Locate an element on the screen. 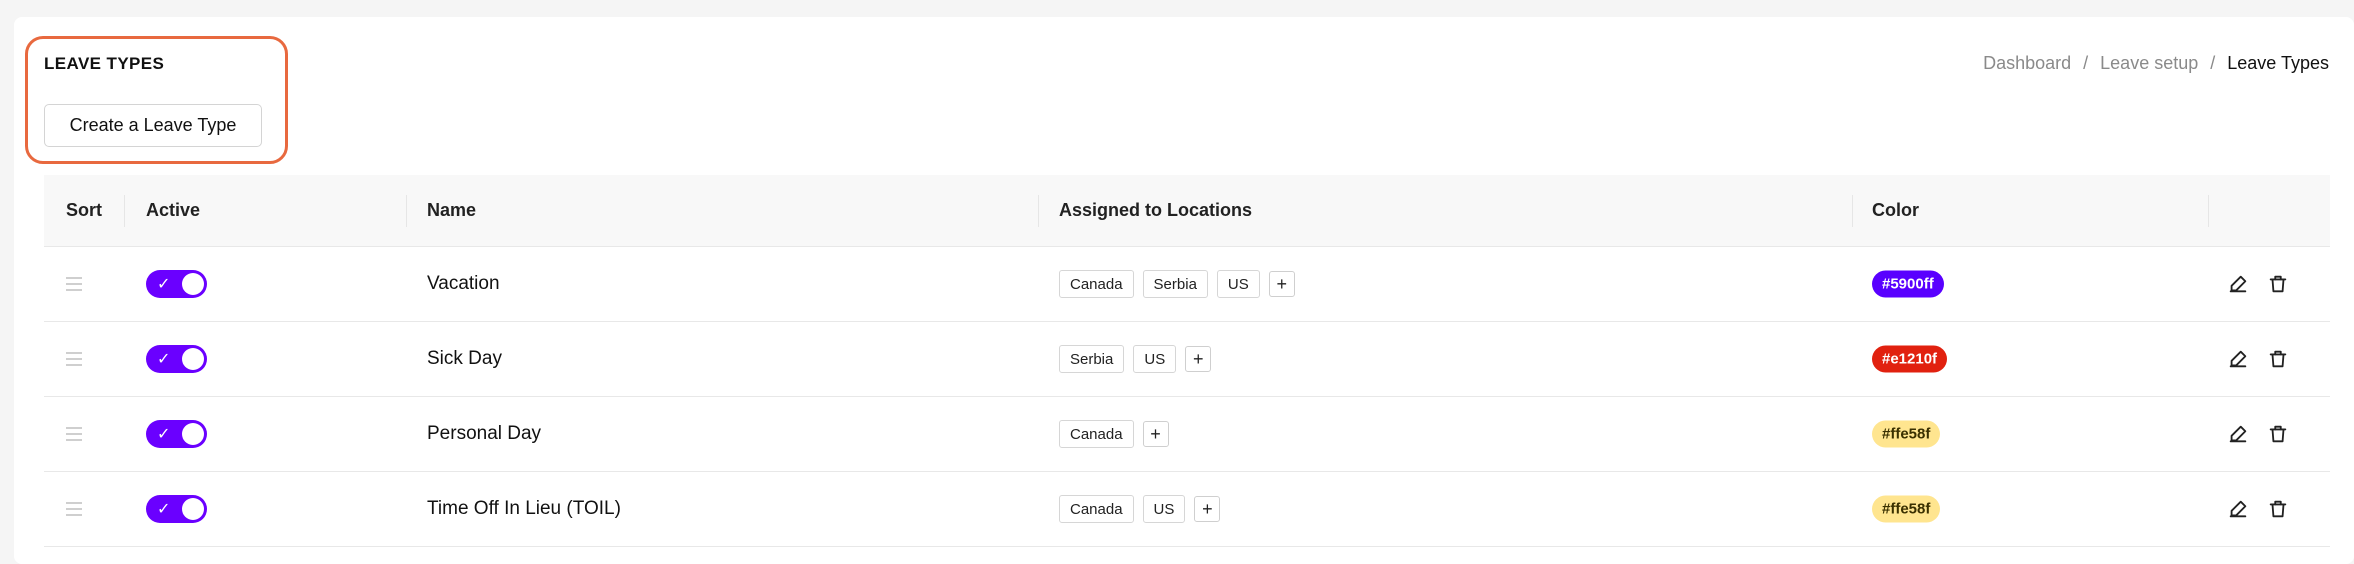 This screenshot has width=2354, height=564. column-color: Color is located at coordinates (1895, 210).